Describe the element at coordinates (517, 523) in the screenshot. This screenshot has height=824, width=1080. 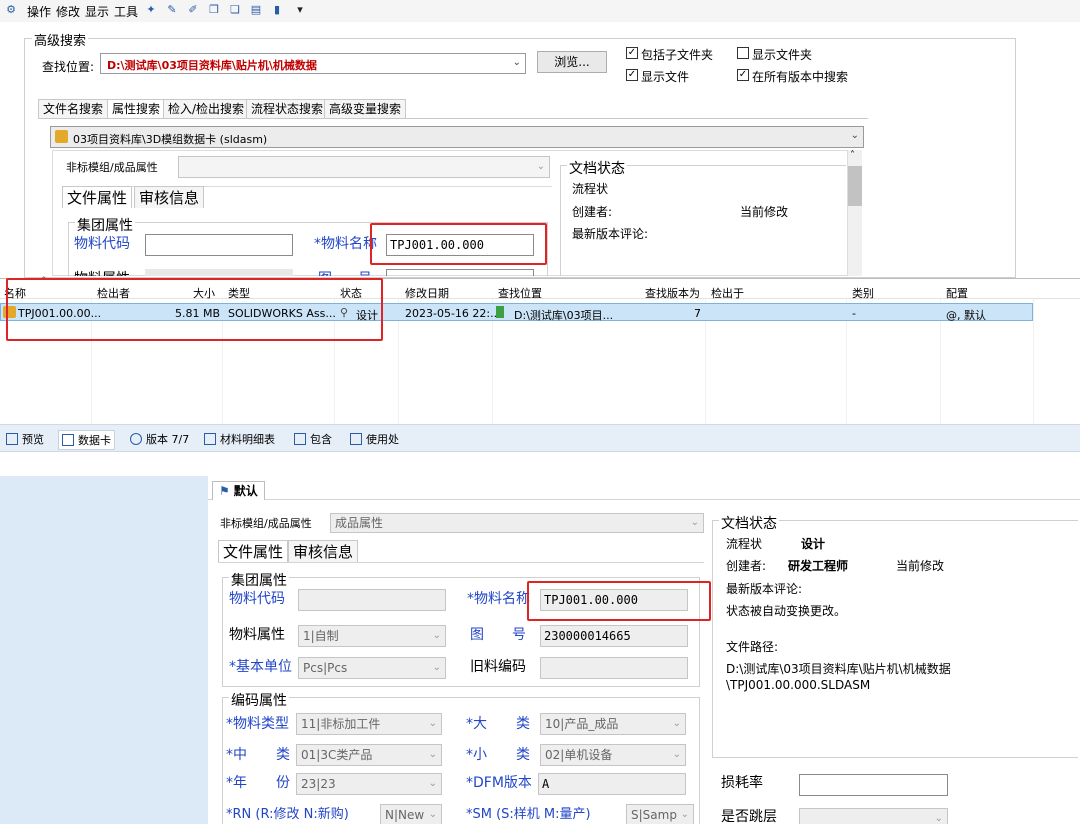
I see `group-select: 成品属性 ⌄` at that location.